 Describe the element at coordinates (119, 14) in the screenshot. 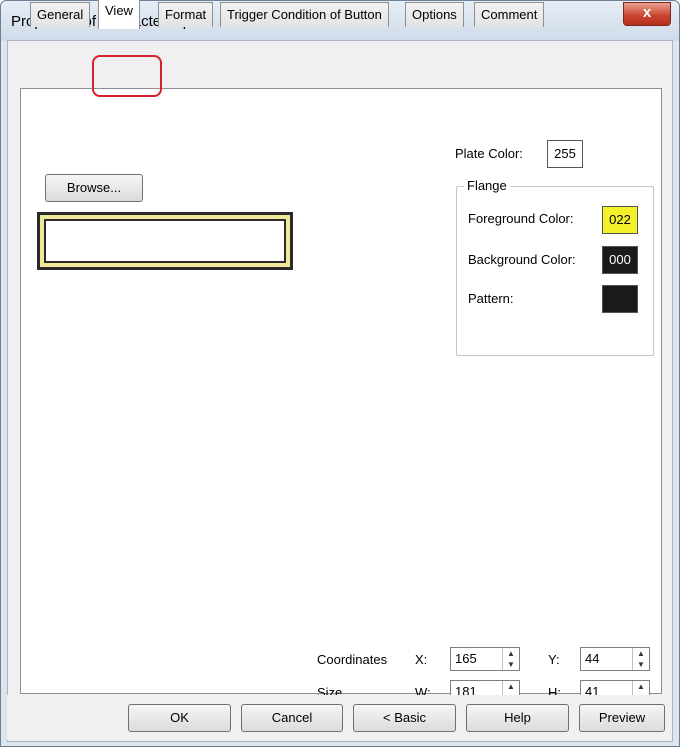

I see `tab-view: View` at that location.